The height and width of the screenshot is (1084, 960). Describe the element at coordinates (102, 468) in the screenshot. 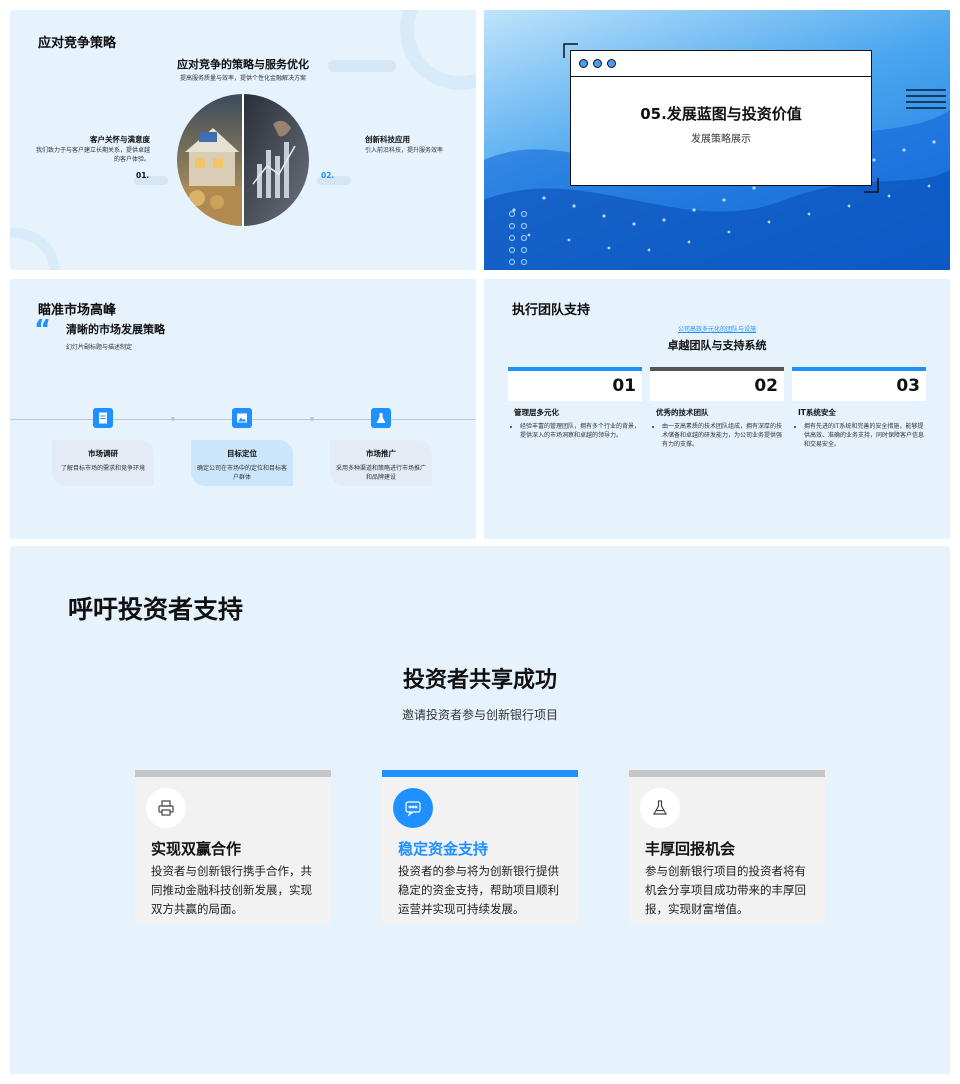

I see `step-desc: 了解目标市场的需求和竞争环境` at that location.